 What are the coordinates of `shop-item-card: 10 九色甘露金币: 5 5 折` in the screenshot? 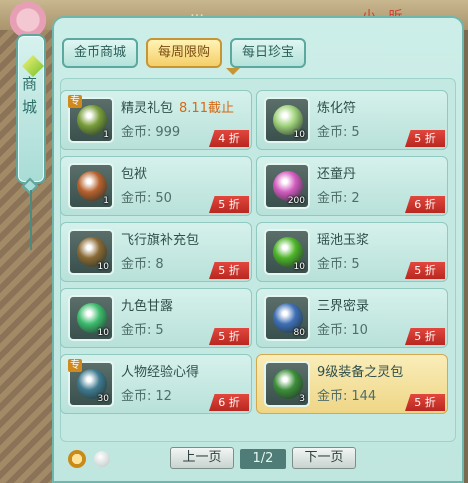 It's located at (156, 318).